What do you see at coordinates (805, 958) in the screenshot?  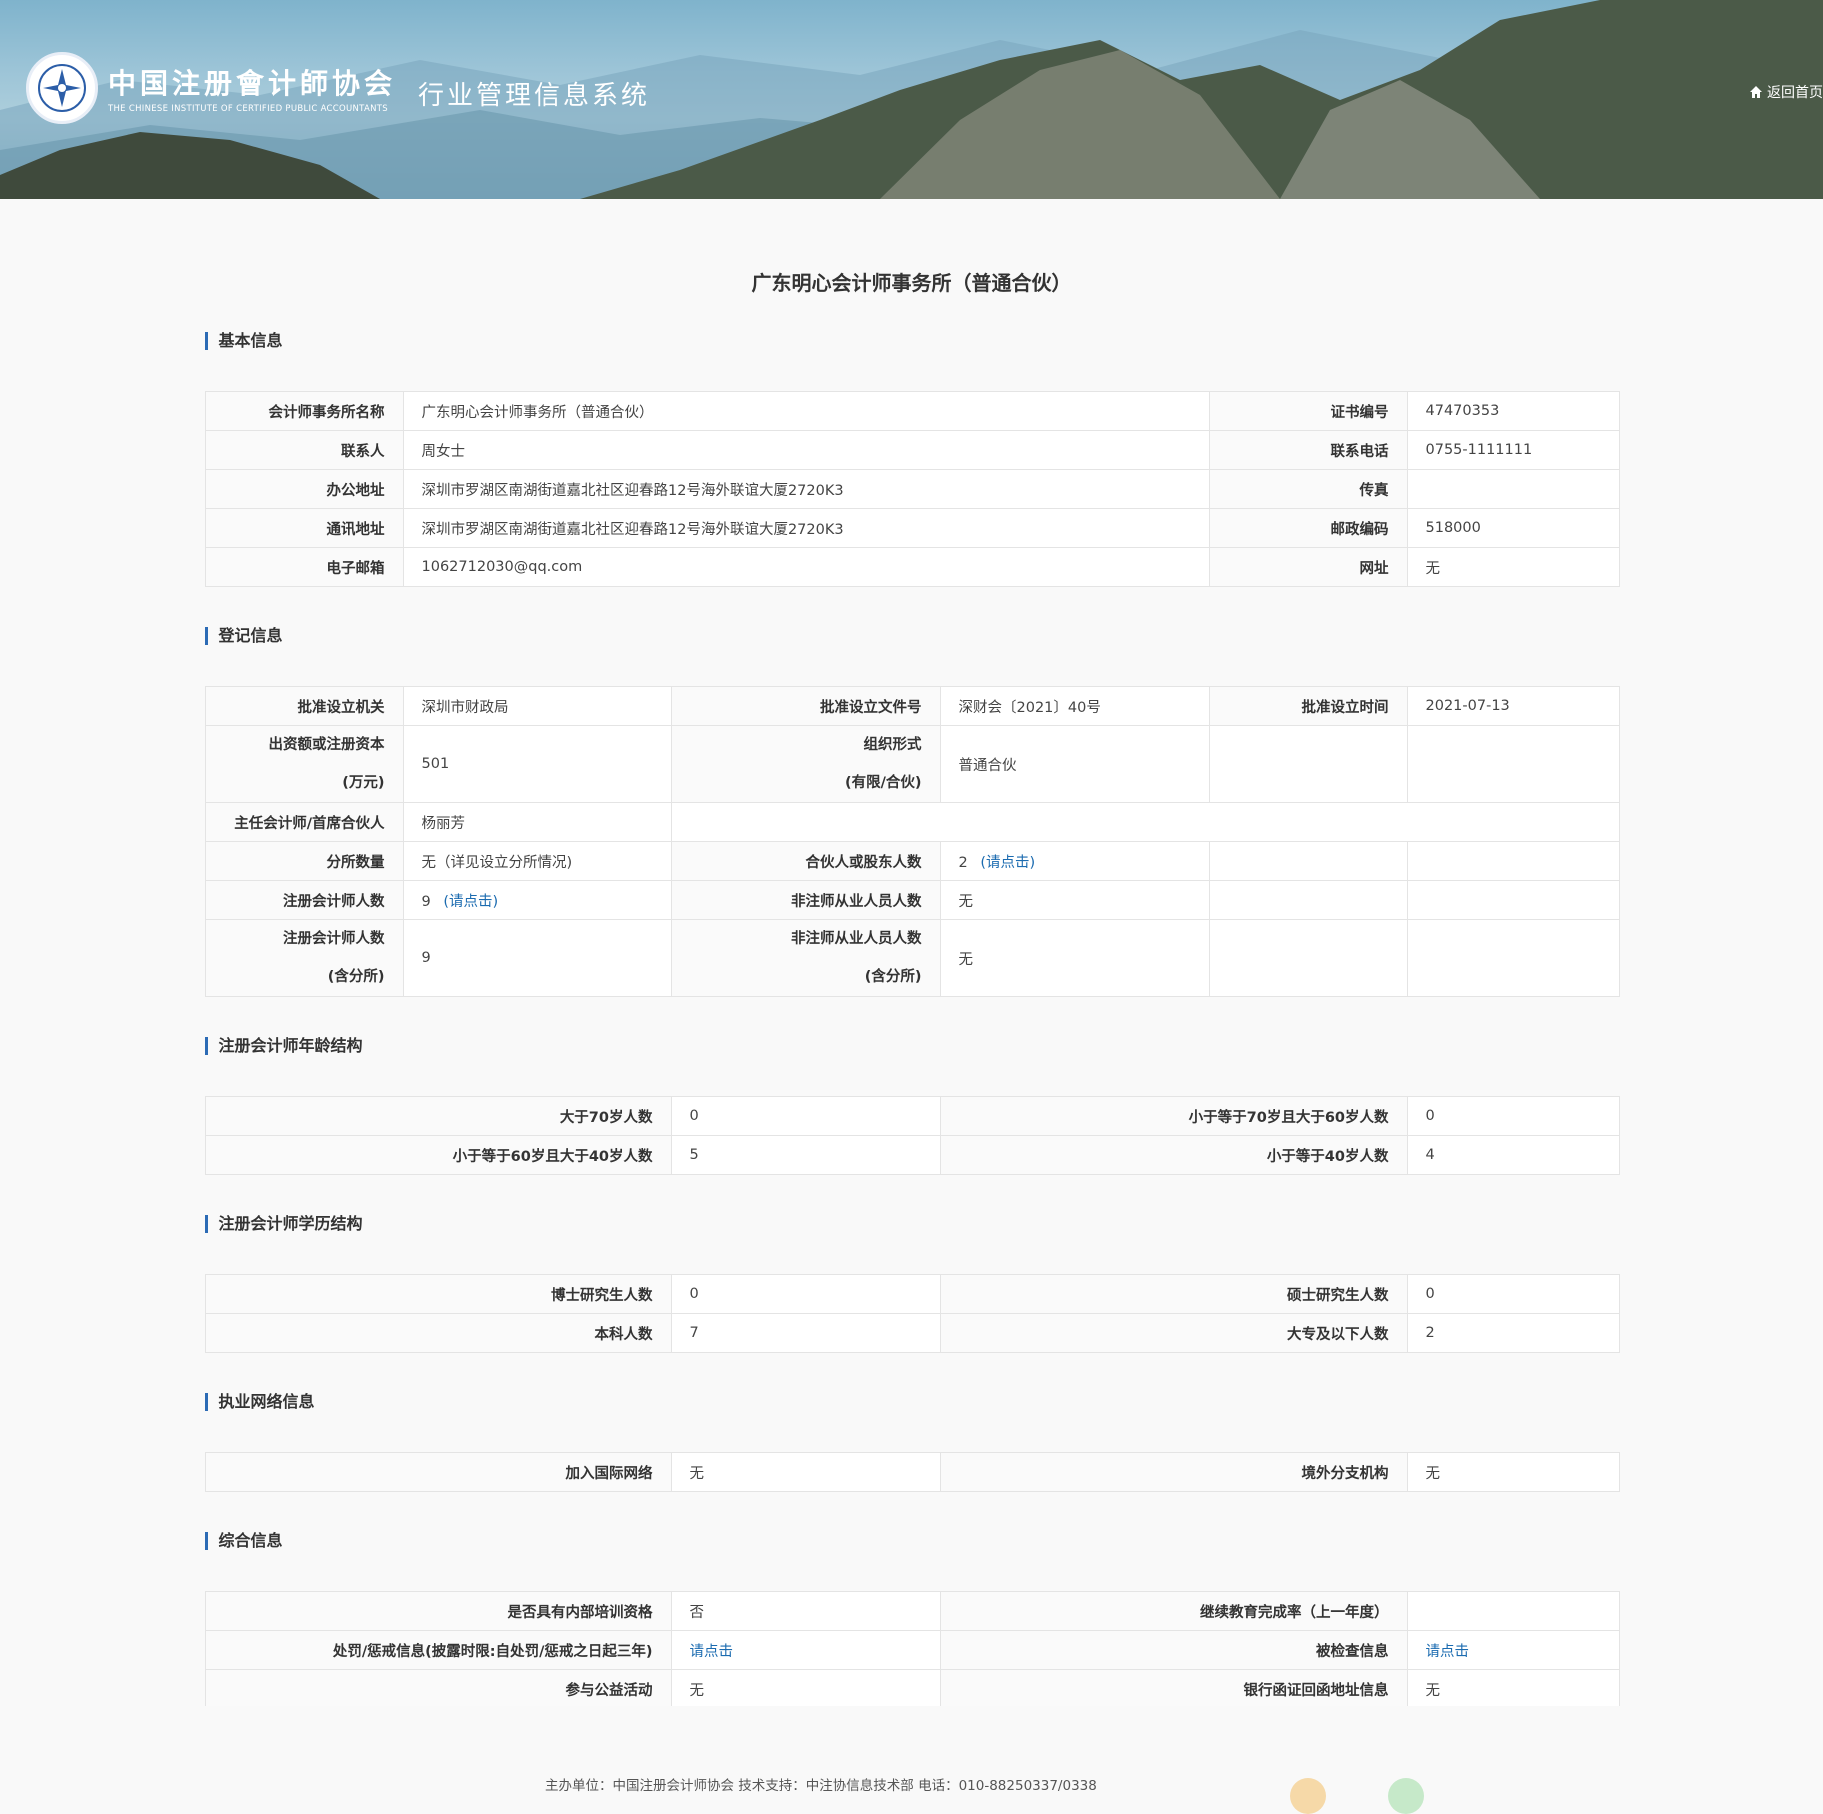 I see `noncpa-total-label: 非注师从业人员人数 (含分所)` at bounding box center [805, 958].